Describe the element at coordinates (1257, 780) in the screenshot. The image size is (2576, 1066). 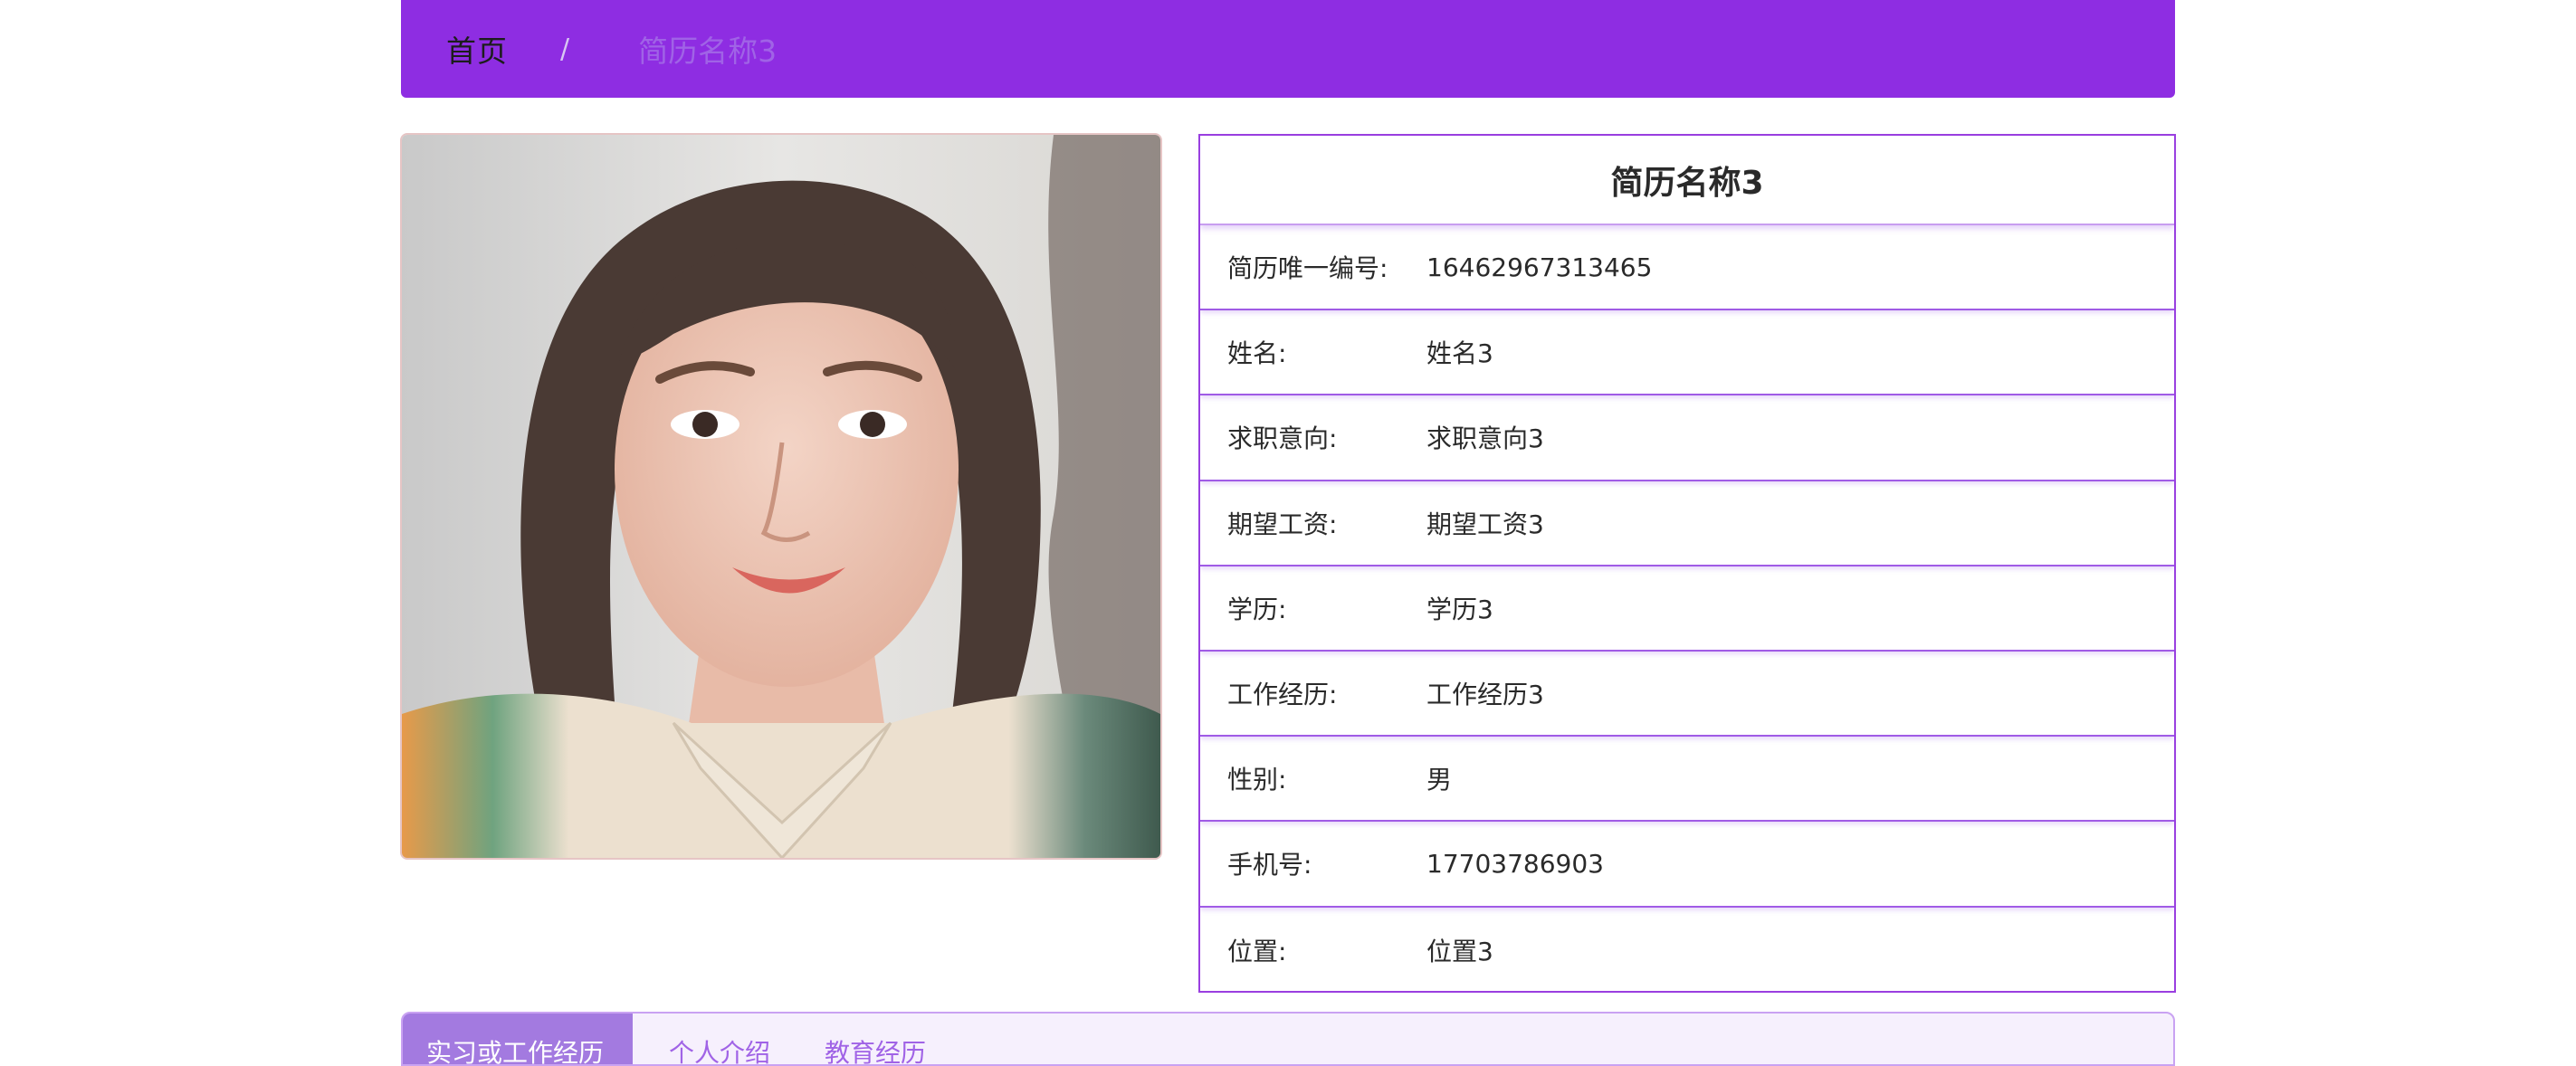
I see `detail-label: 性别:` at that location.